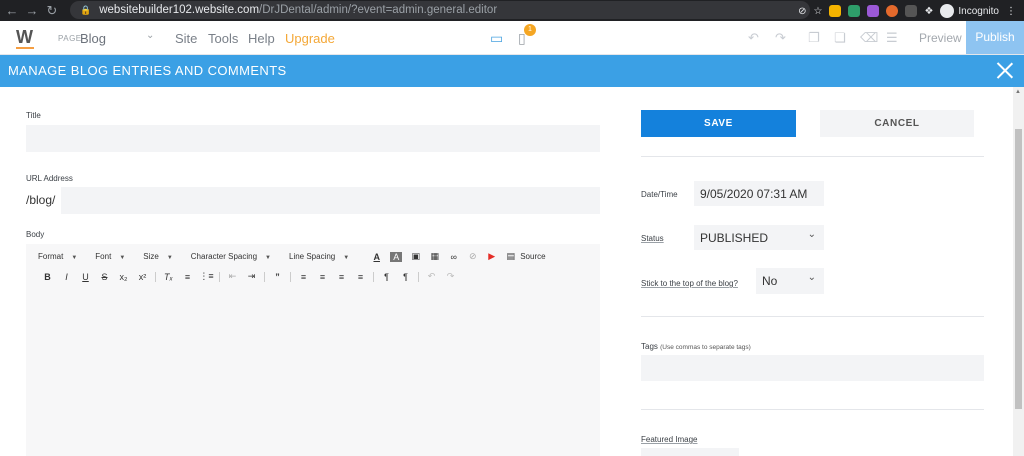 This screenshot has height=456, width=1024. Describe the element at coordinates (206, 276) in the screenshot. I see `bulleted-list-icon: ⋮≡` at that location.